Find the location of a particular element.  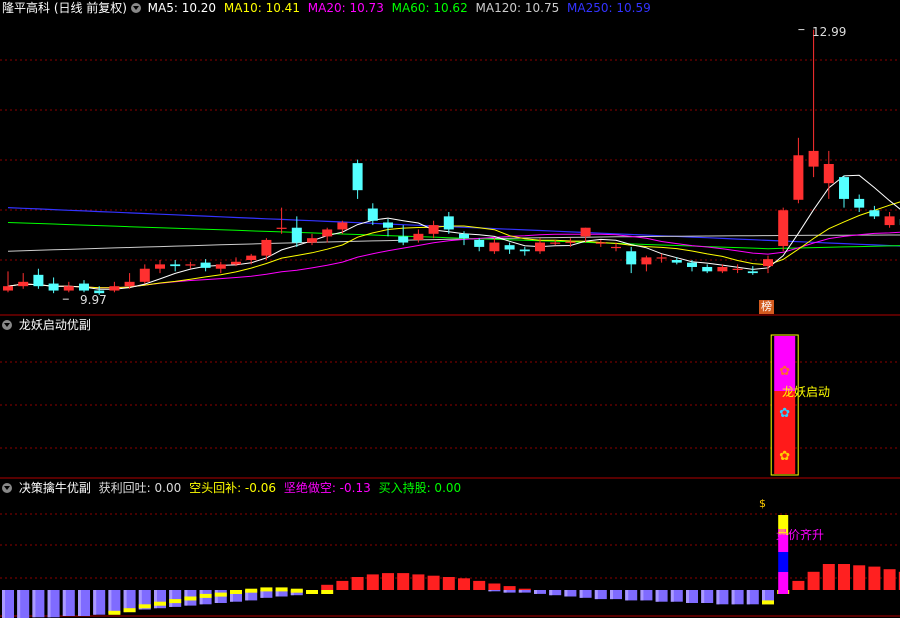

high-price-label: 12.99 is located at coordinates (829, 32).